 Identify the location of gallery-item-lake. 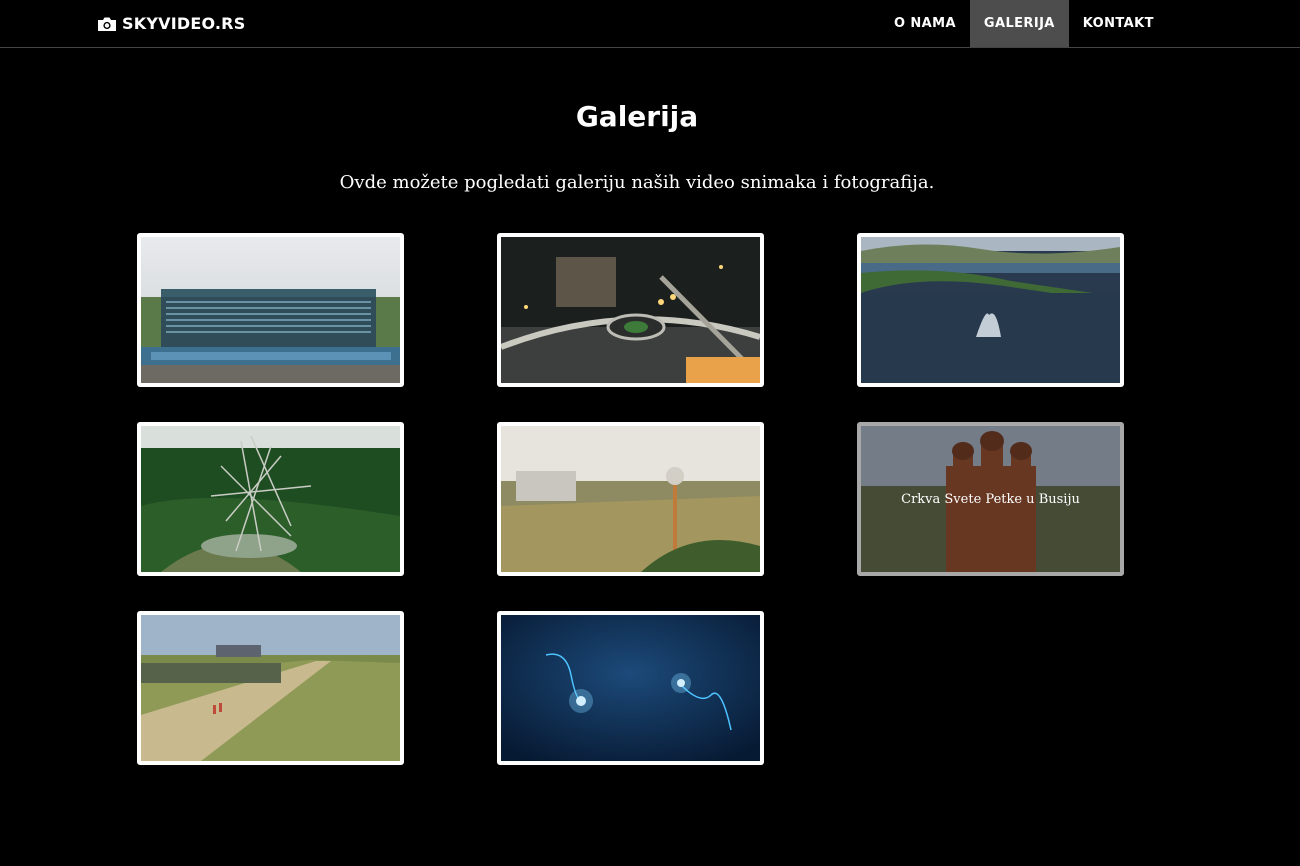
(990, 310).